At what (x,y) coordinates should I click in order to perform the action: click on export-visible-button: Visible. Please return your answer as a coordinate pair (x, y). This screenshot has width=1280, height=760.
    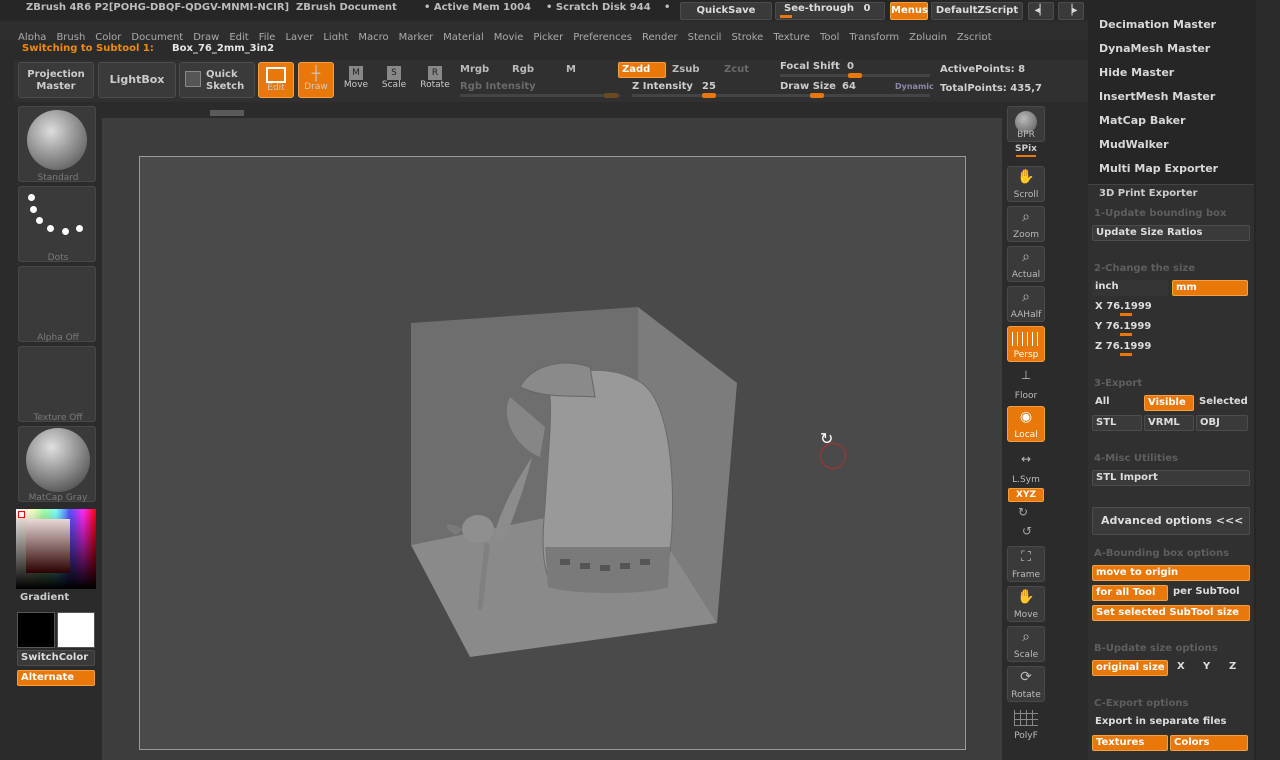
    Looking at the image, I should click on (1169, 403).